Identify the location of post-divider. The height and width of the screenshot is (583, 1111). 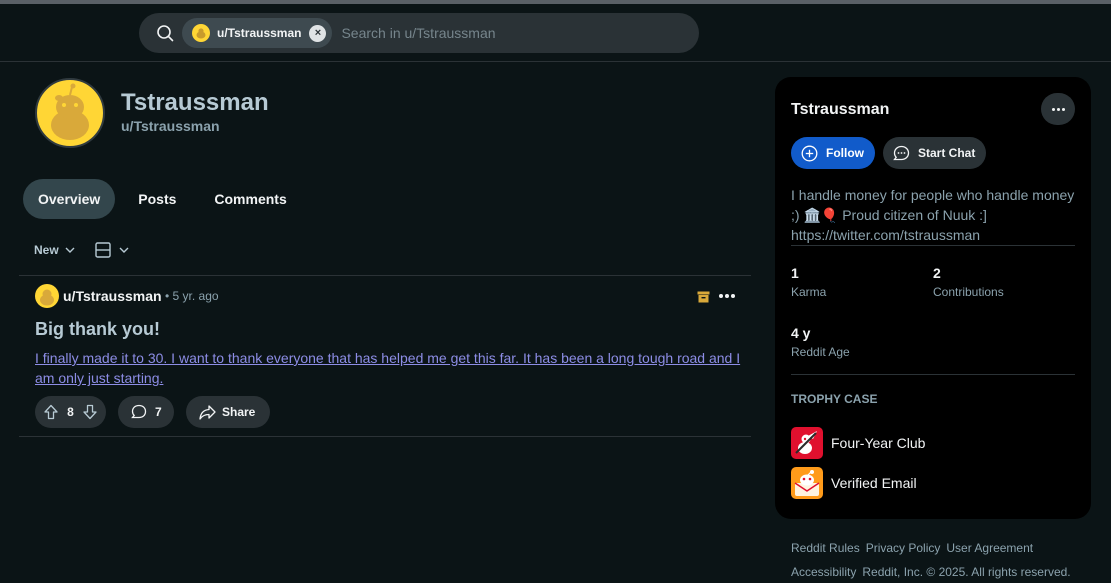
(385, 436).